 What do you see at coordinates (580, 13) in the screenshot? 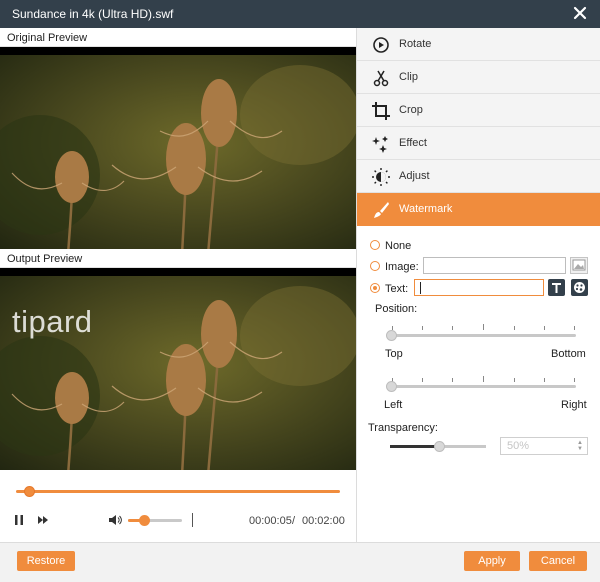
I see `close-icon` at bounding box center [580, 13].